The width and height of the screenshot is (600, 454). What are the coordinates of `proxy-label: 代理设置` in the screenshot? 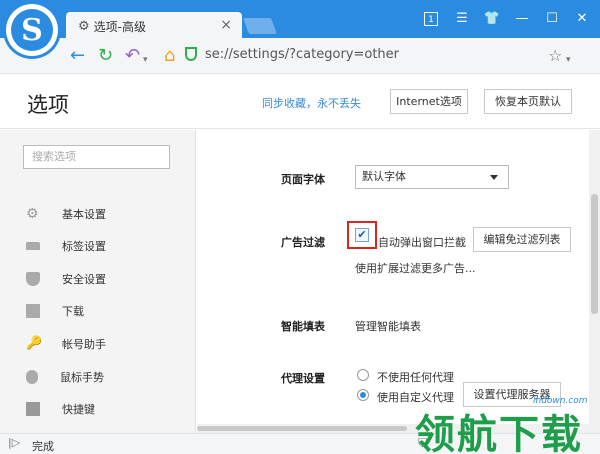 It's located at (303, 378).